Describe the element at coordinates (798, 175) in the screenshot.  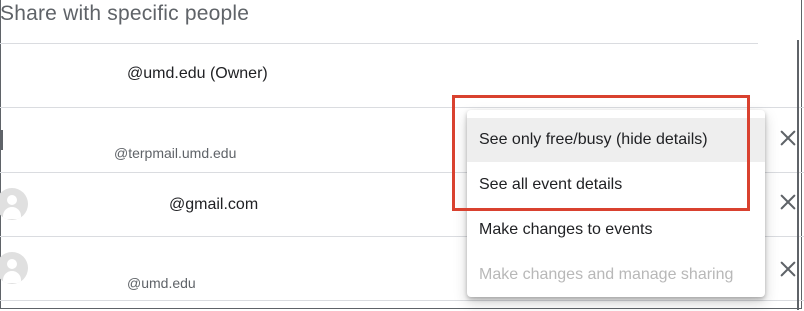
I see `scrollbar` at that location.